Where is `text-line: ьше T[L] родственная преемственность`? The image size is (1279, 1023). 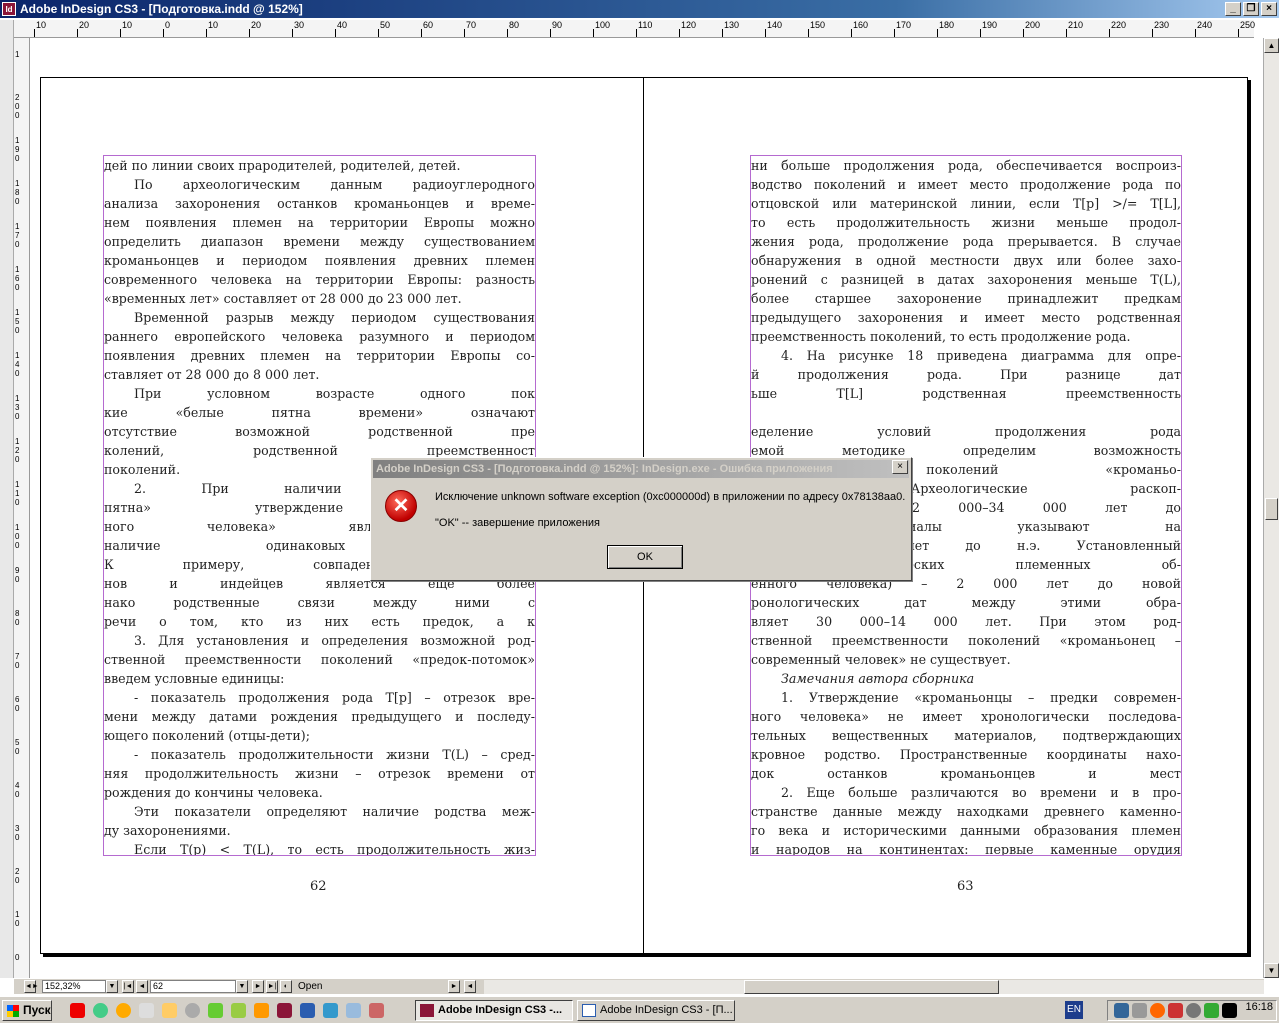 text-line: ьше T[L] родственная преемственность is located at coordinates (966, 393).